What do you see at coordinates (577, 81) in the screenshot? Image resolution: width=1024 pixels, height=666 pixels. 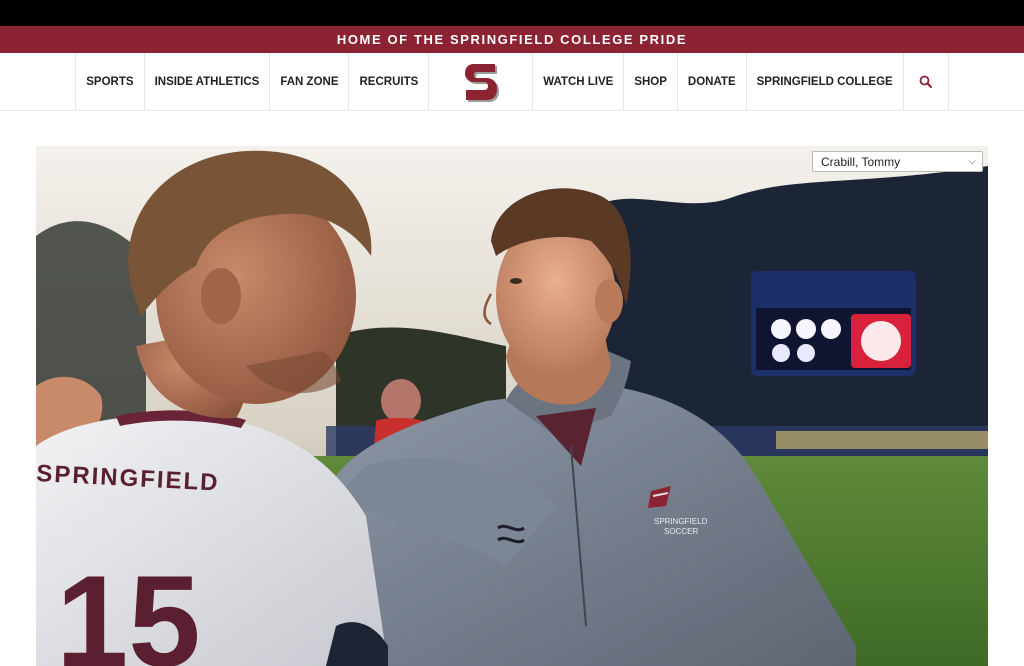 I see `nav-watch-live: WATCH LIVE` at bounding box center [577, 81].